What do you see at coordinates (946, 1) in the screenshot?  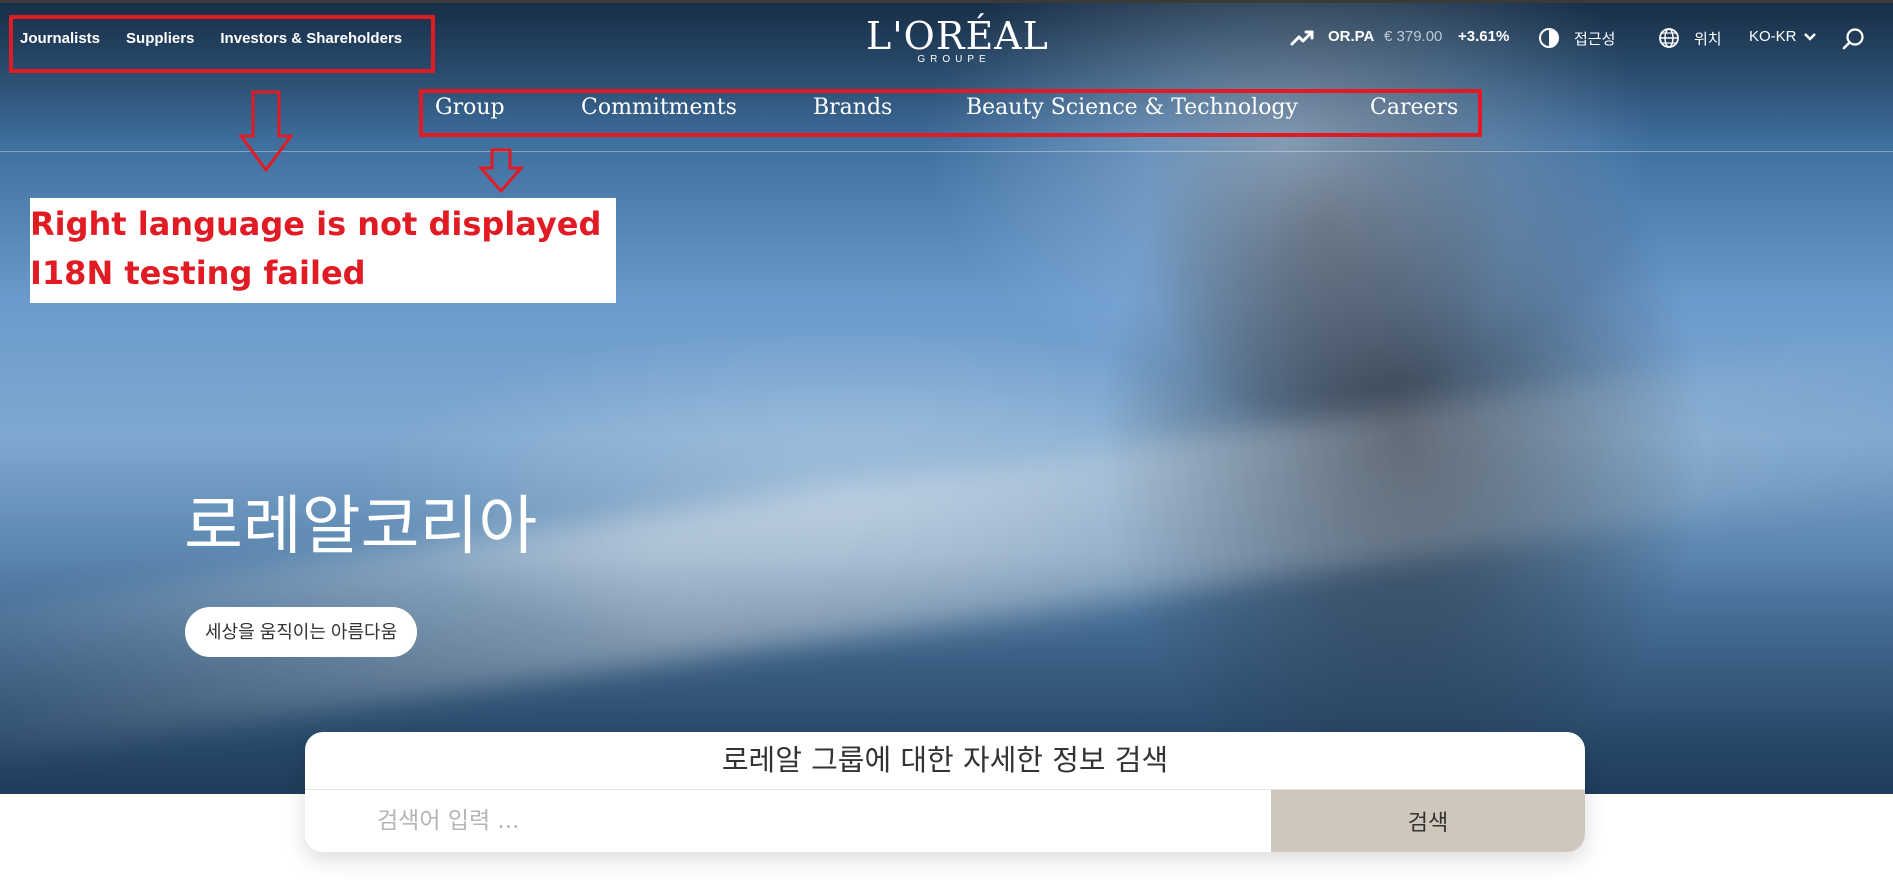 I see `browser-top-edge` at bounding box center [946, 1].